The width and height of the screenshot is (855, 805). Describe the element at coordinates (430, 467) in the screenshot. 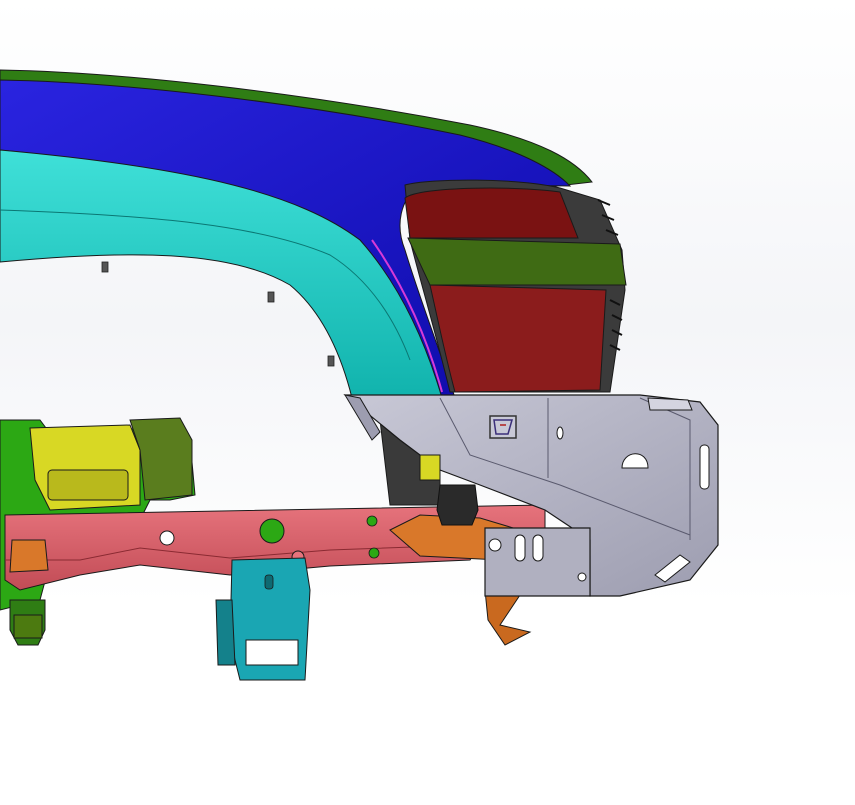

I see `hidden-yellow-part` at that location.